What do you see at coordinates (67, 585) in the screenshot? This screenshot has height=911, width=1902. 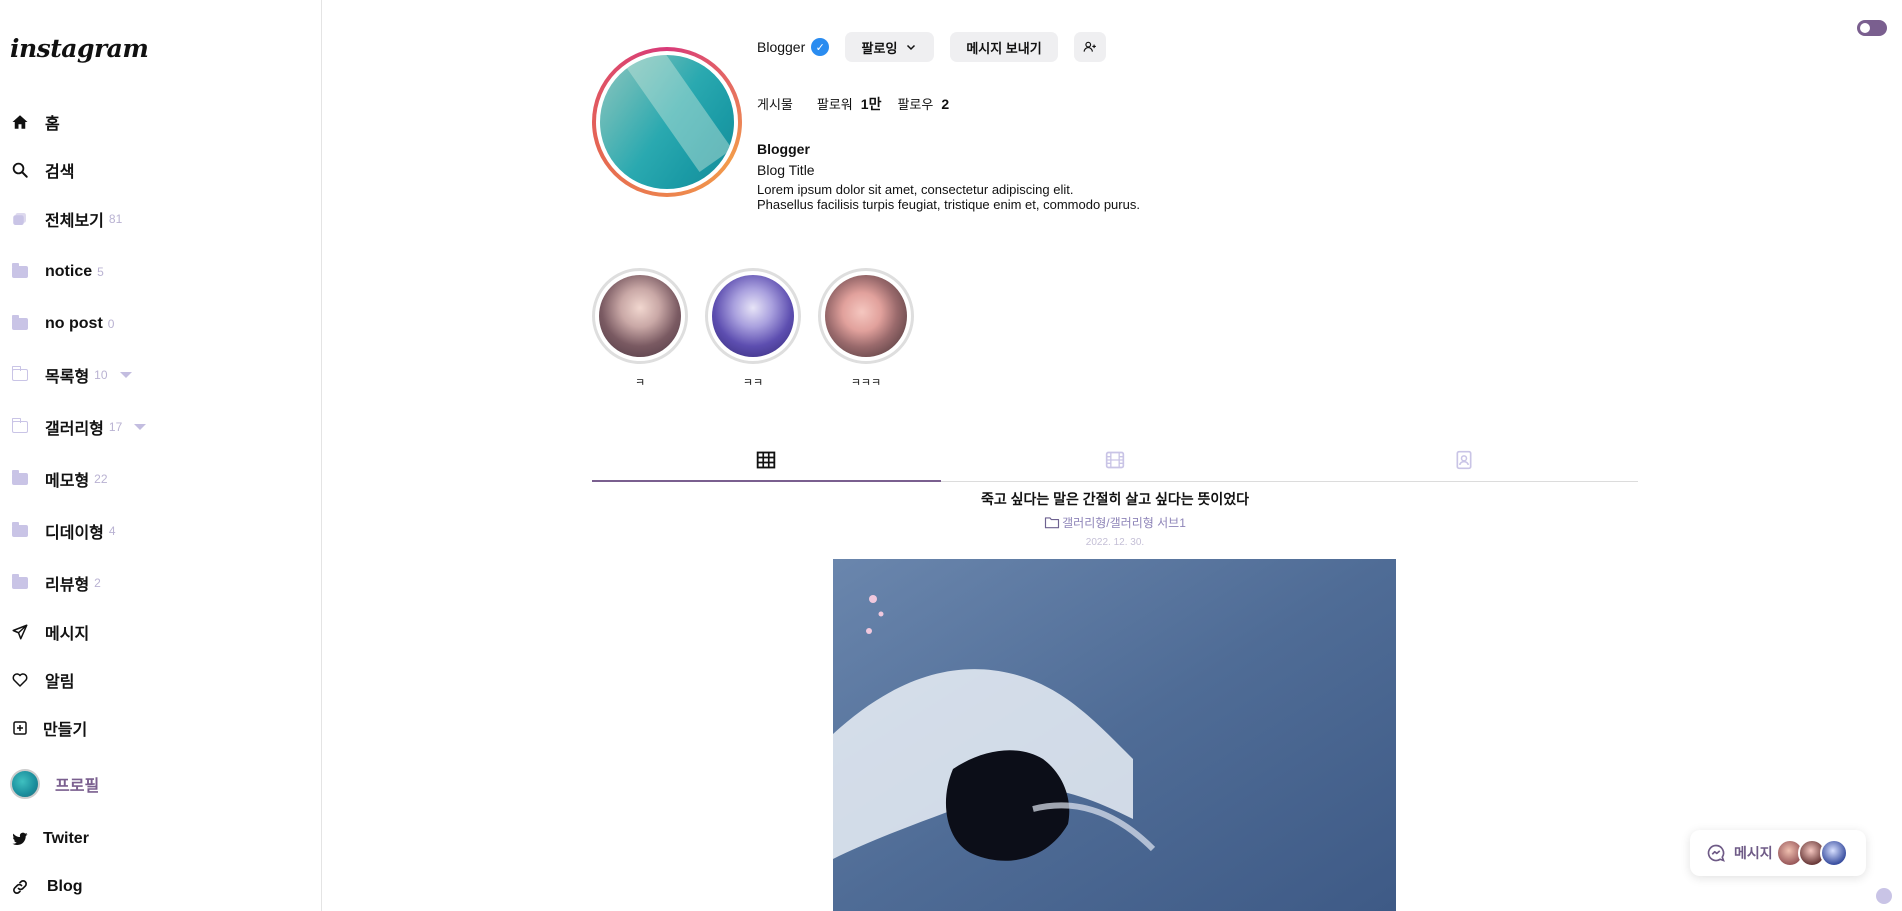 I see `category-label: 리뷰형` at bounding box center [67, 585].